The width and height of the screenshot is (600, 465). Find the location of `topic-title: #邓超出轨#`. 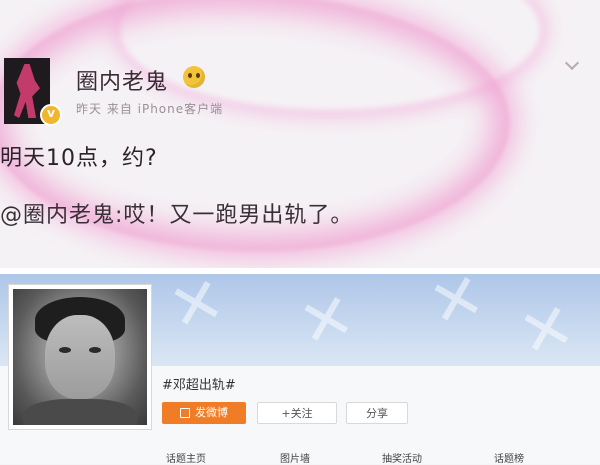

topic-title: #邓超出轨# is located at coordinates (199, 385).